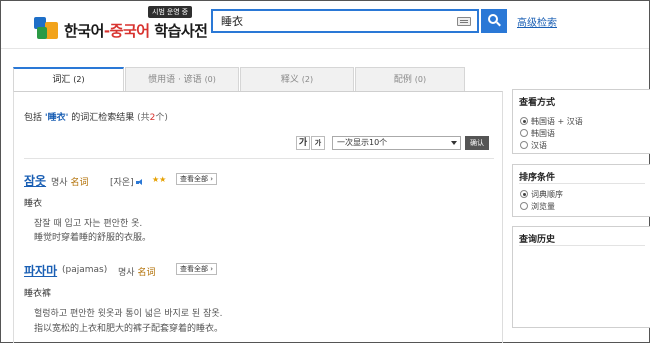  What do you see at coordinates (303, 143) in the screenshot?
I see `font-larger-button: 가` at bounding box center [303, 143].